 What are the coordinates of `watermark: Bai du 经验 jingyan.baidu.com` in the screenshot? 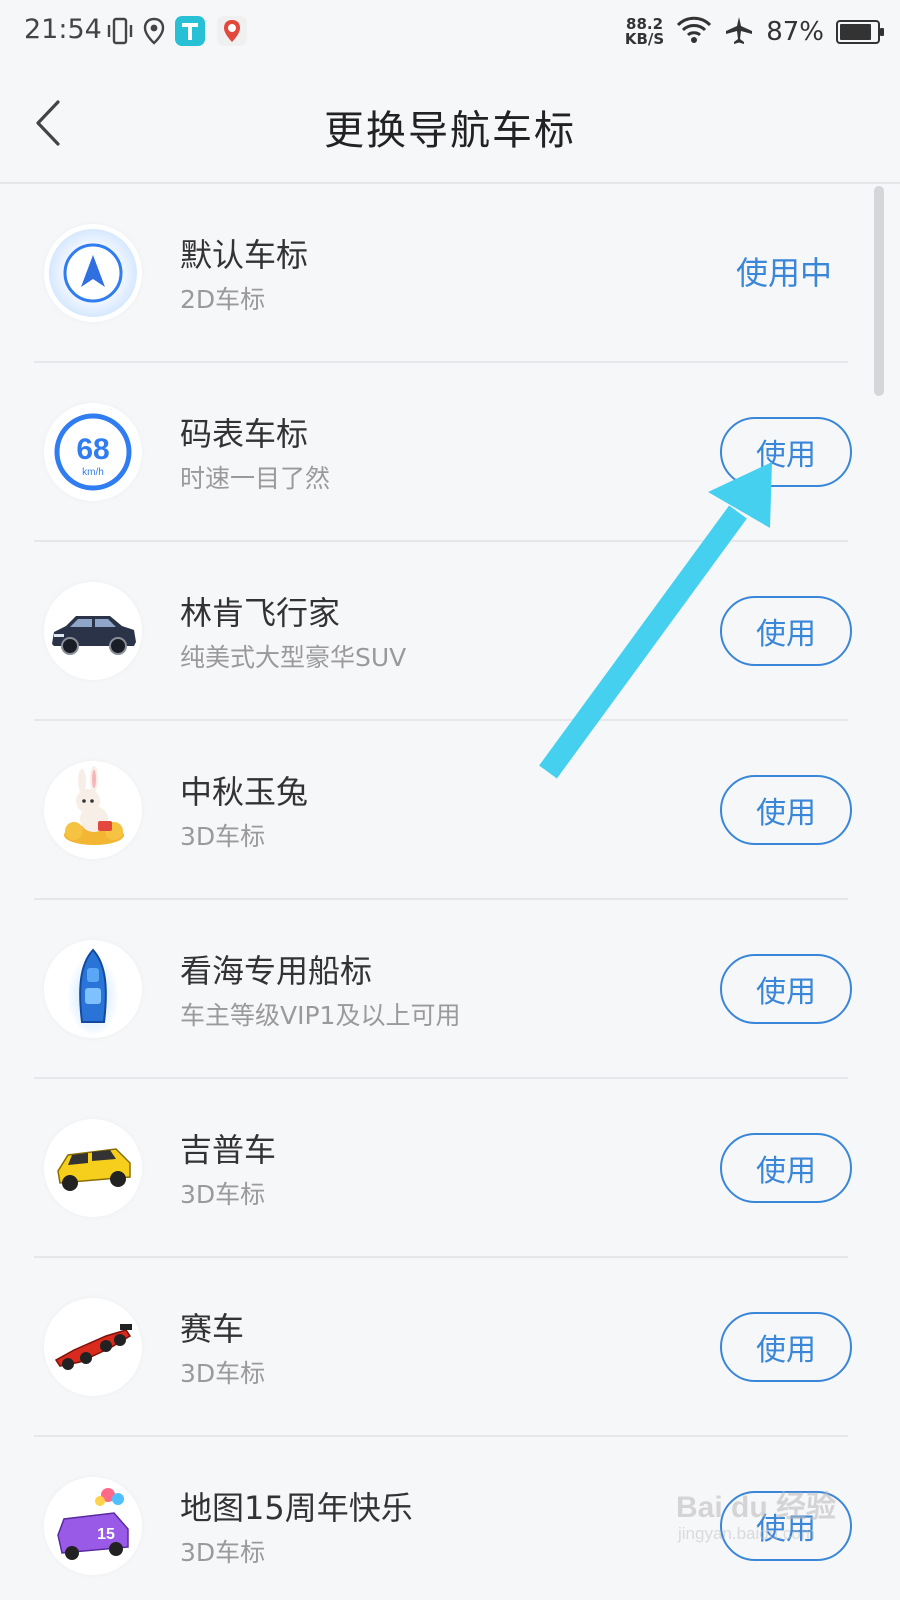 It's located at (766, 1518).